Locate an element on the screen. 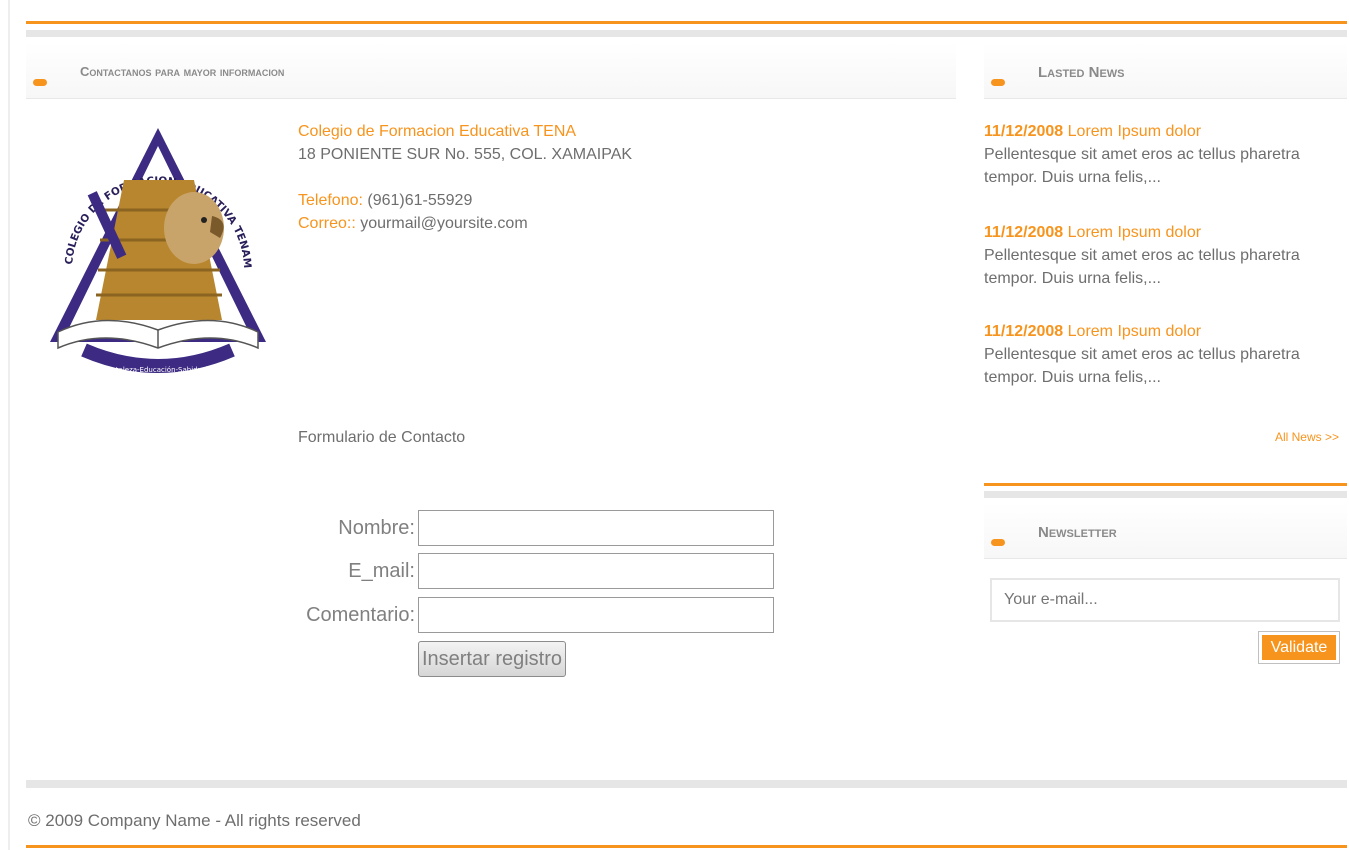  news-heading: Lasted News is located at coordinates (1081, 72).